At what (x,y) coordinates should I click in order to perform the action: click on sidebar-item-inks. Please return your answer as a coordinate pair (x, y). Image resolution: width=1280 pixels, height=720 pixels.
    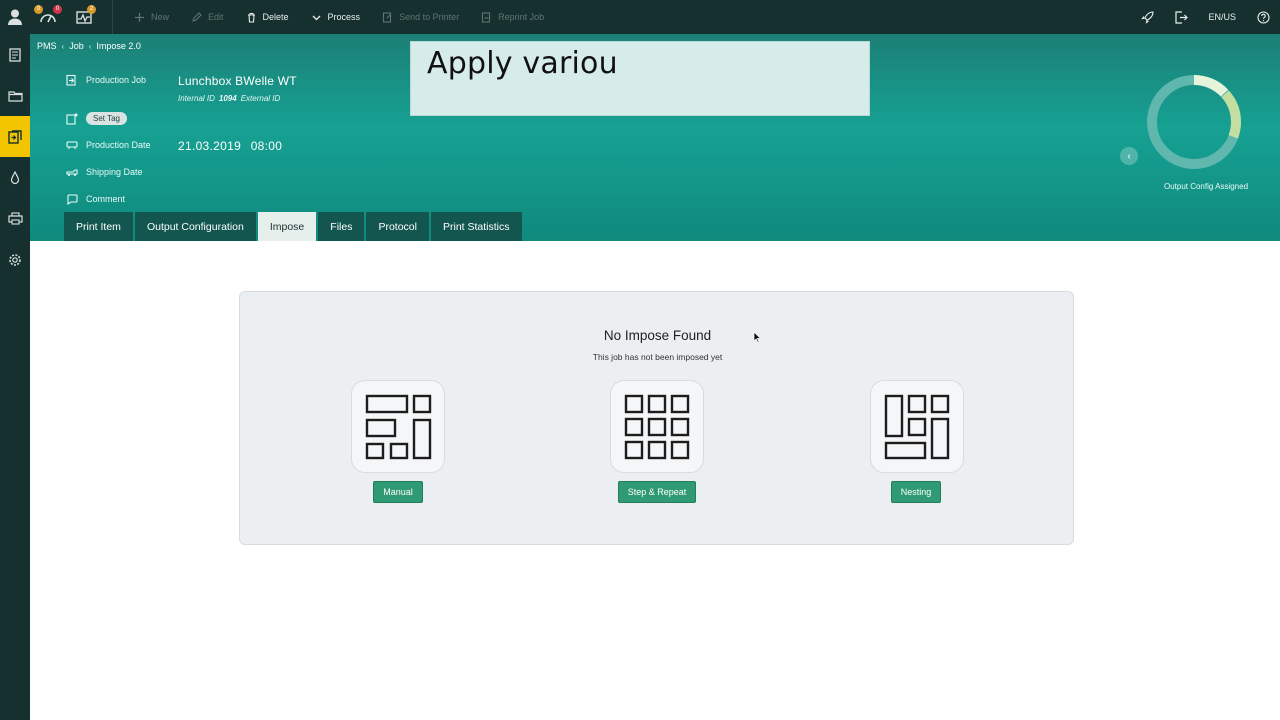
    Looking at the image, I should click on (15, 177).